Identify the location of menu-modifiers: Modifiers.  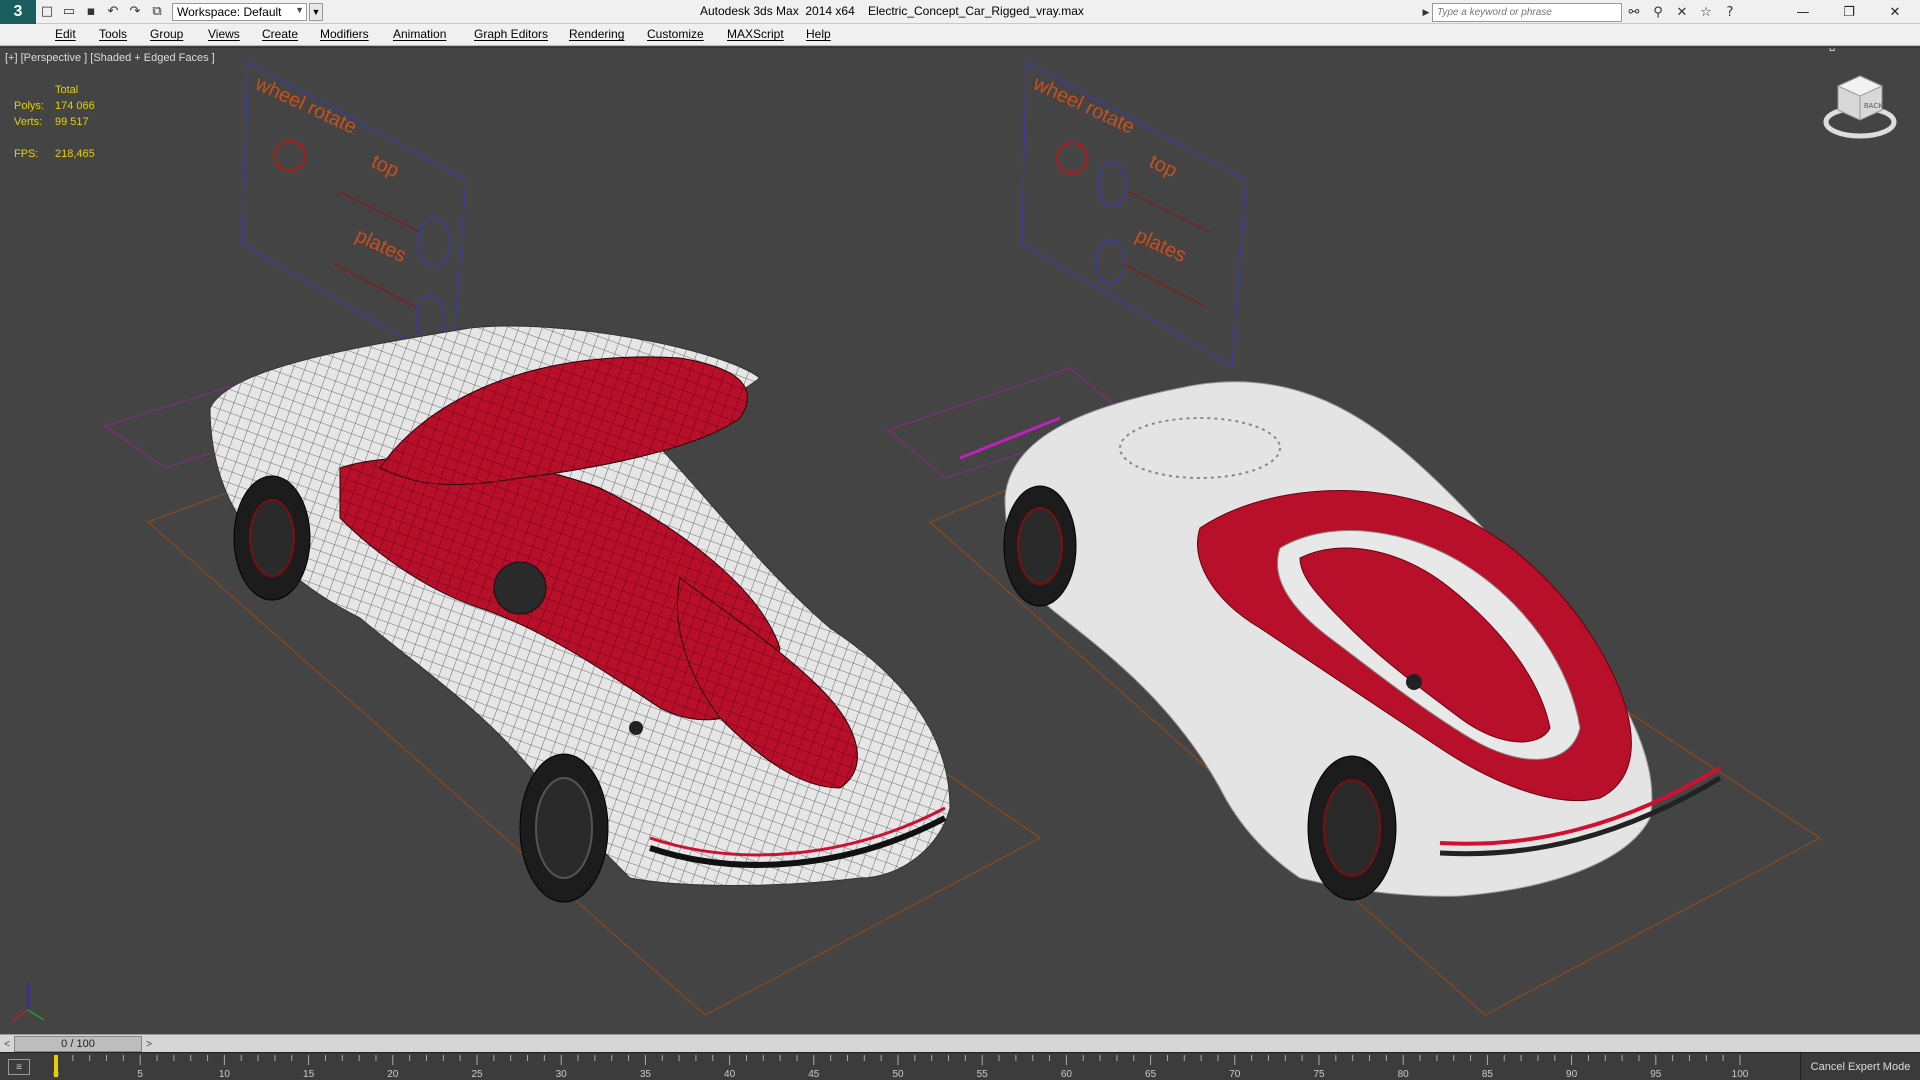
(344, 34).